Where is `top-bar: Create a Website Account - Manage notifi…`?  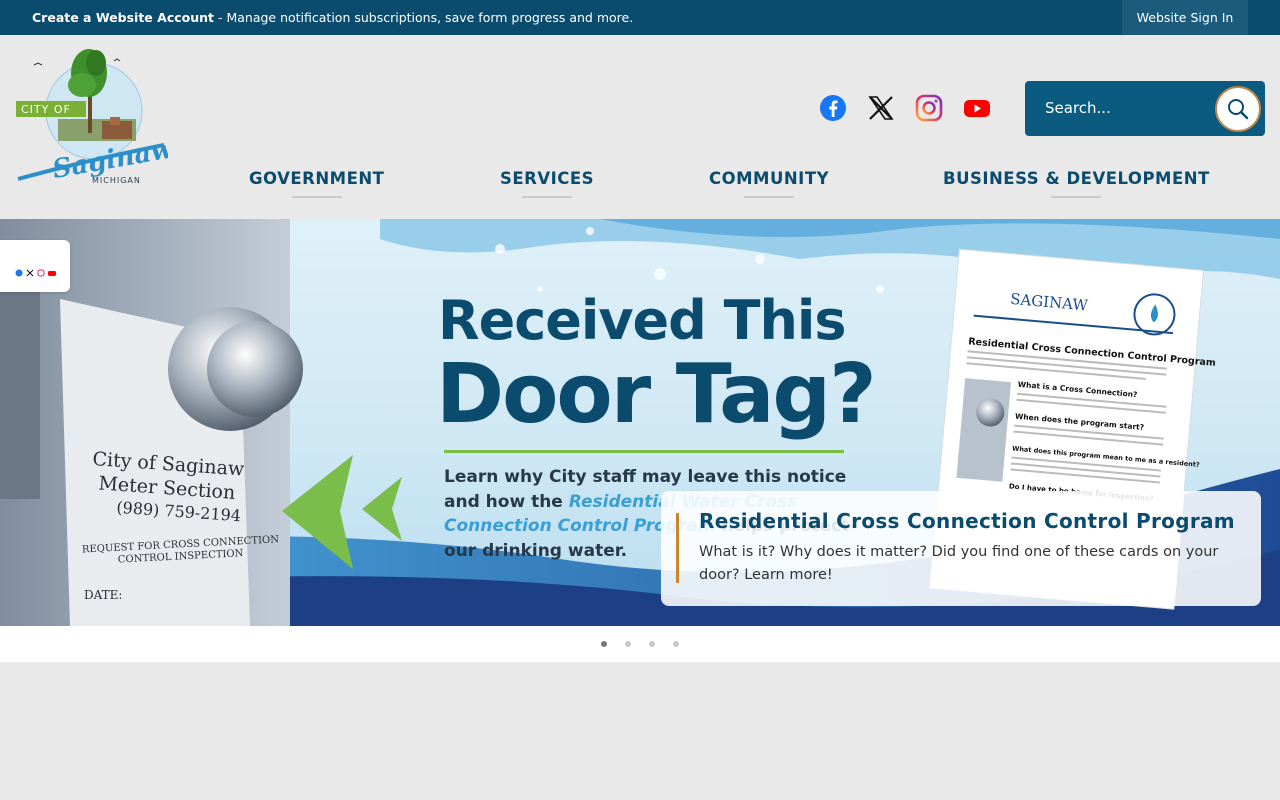 top-bar: Create a Website Account - Manage notifi… is located at coordinates (640, 17).